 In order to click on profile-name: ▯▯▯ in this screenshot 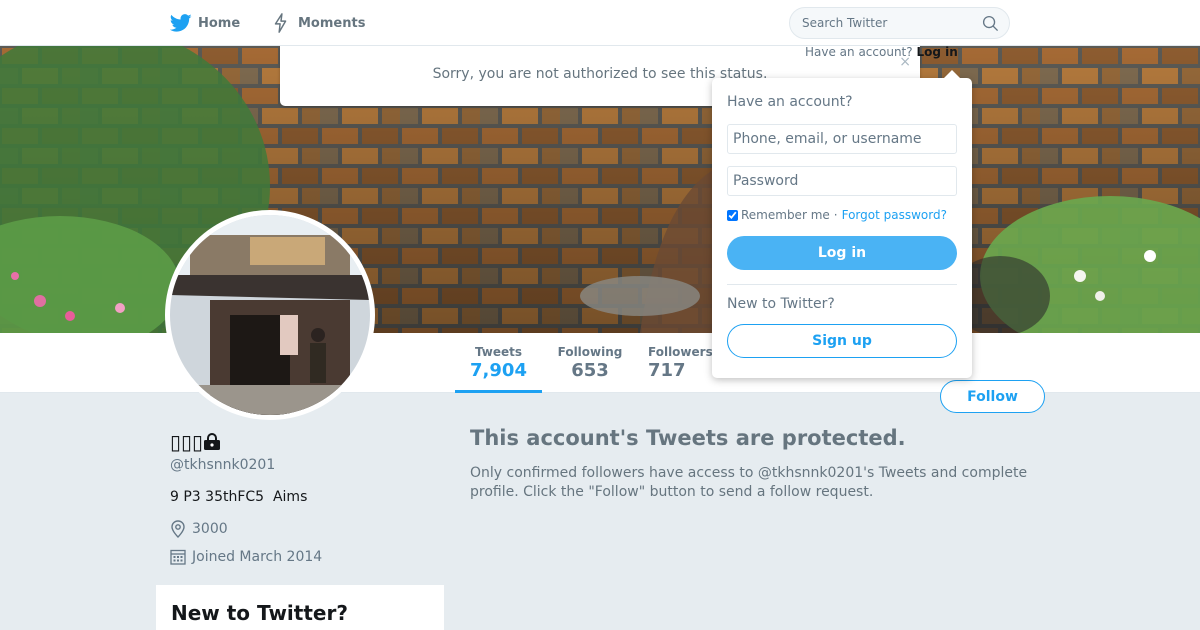, I will do `click(195, 442)`.